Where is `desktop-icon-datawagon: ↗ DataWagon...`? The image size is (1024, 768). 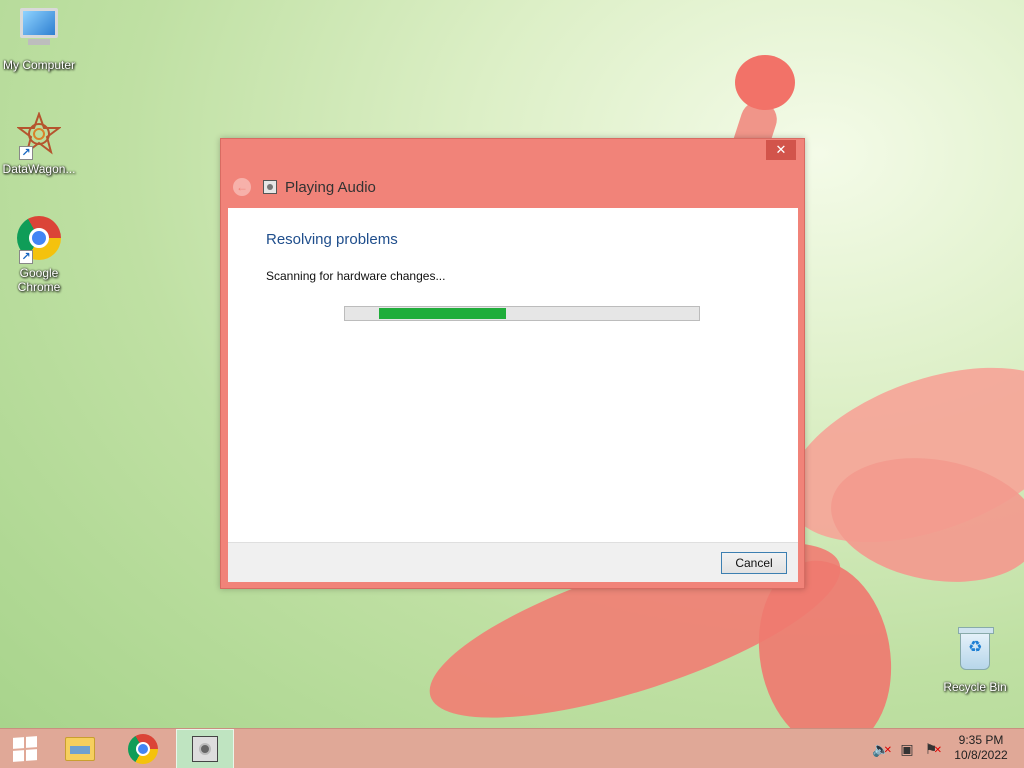 desktop-icon-datawagon: ↗ DataWagon... is located at coordinates (39, 143).